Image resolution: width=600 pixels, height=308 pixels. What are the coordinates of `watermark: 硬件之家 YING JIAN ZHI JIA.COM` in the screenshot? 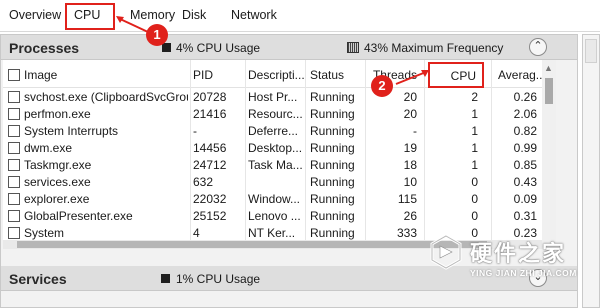 It's located at (508, 262).